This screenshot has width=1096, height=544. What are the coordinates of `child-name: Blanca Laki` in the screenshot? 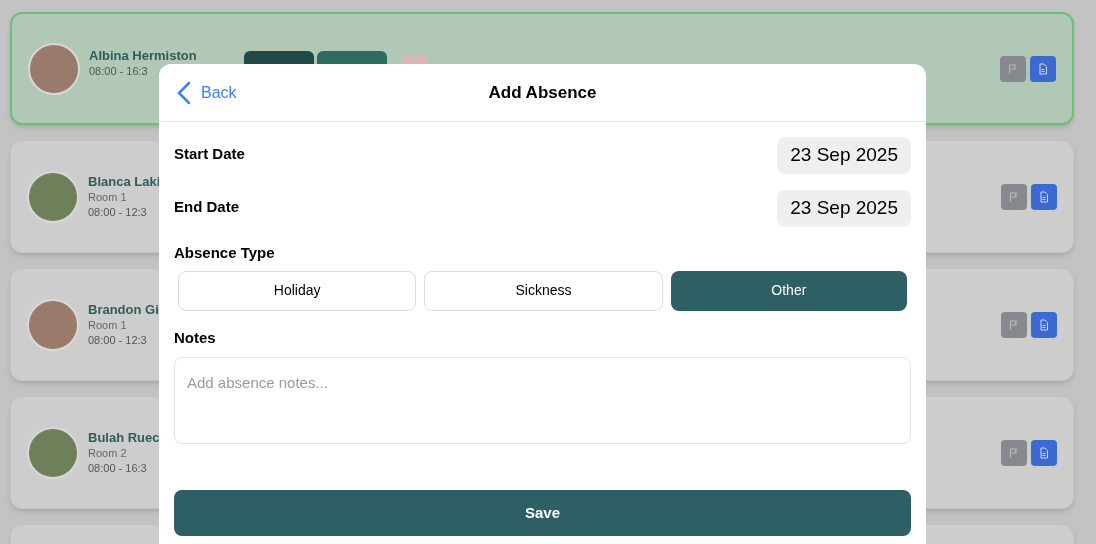 It's located at (125, 181).